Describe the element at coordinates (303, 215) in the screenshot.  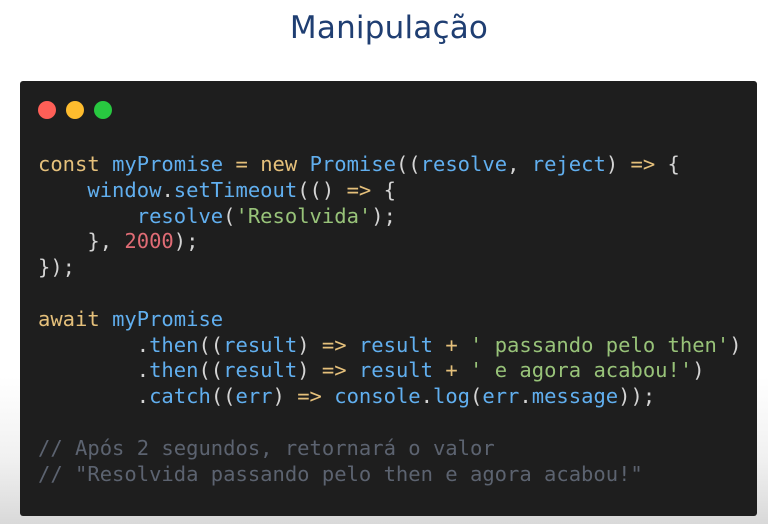
I see `code-token: 'Resolvida'` at that location.